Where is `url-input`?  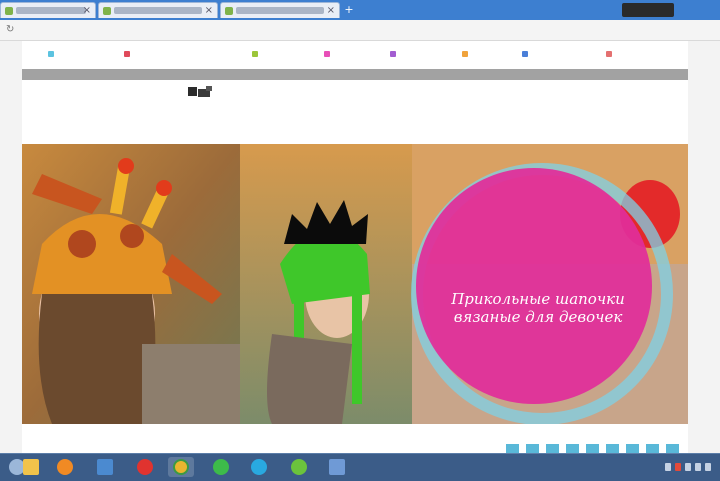 url-input is located at coordinates (372, 30).